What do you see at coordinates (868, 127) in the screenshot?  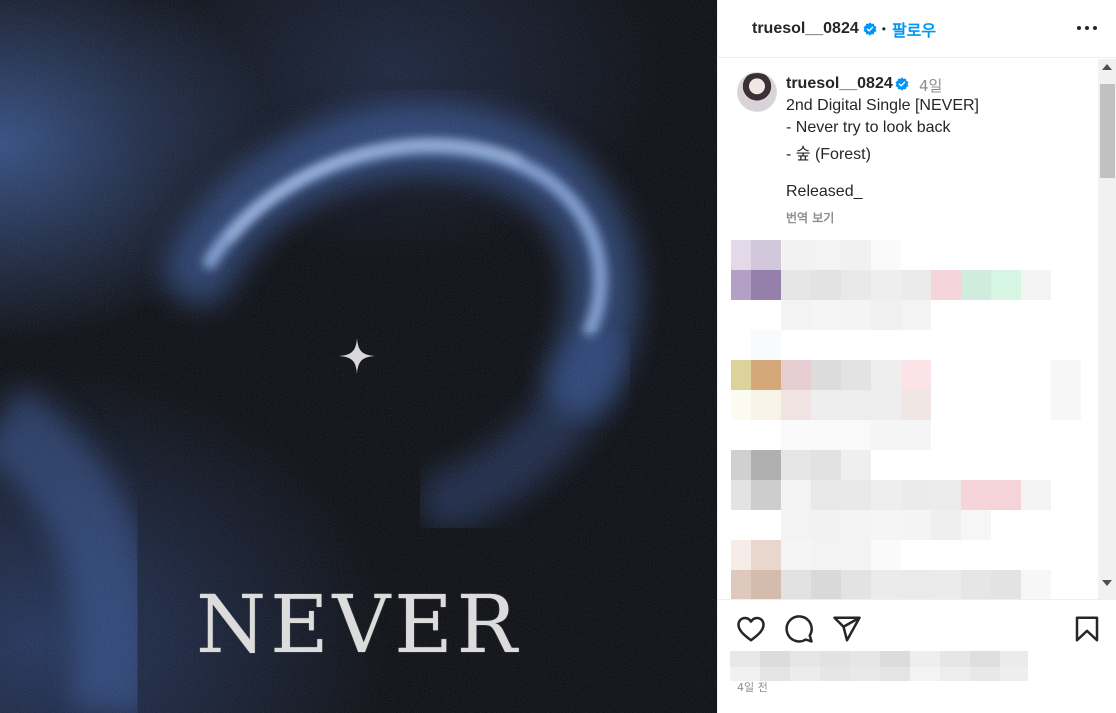 I see `caption-line: - Never try to look back` at bounding box center [868, 127].